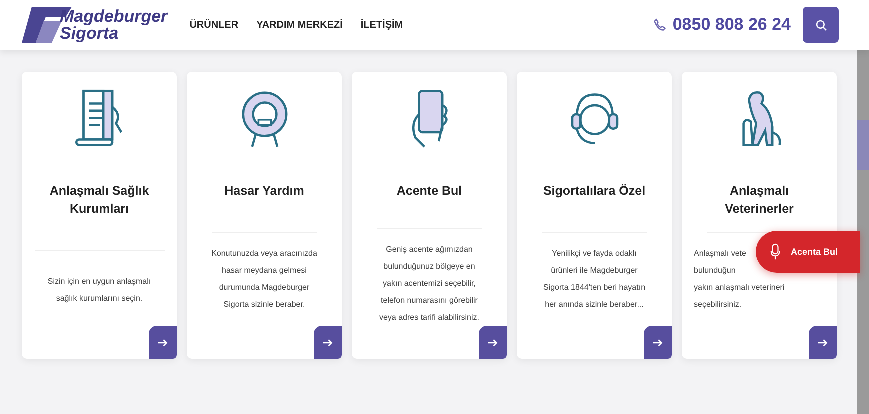  Describe the element at coordinates (594, 191) in the screenshot. I see `card-title: Sigortalılara Özel` at that location.